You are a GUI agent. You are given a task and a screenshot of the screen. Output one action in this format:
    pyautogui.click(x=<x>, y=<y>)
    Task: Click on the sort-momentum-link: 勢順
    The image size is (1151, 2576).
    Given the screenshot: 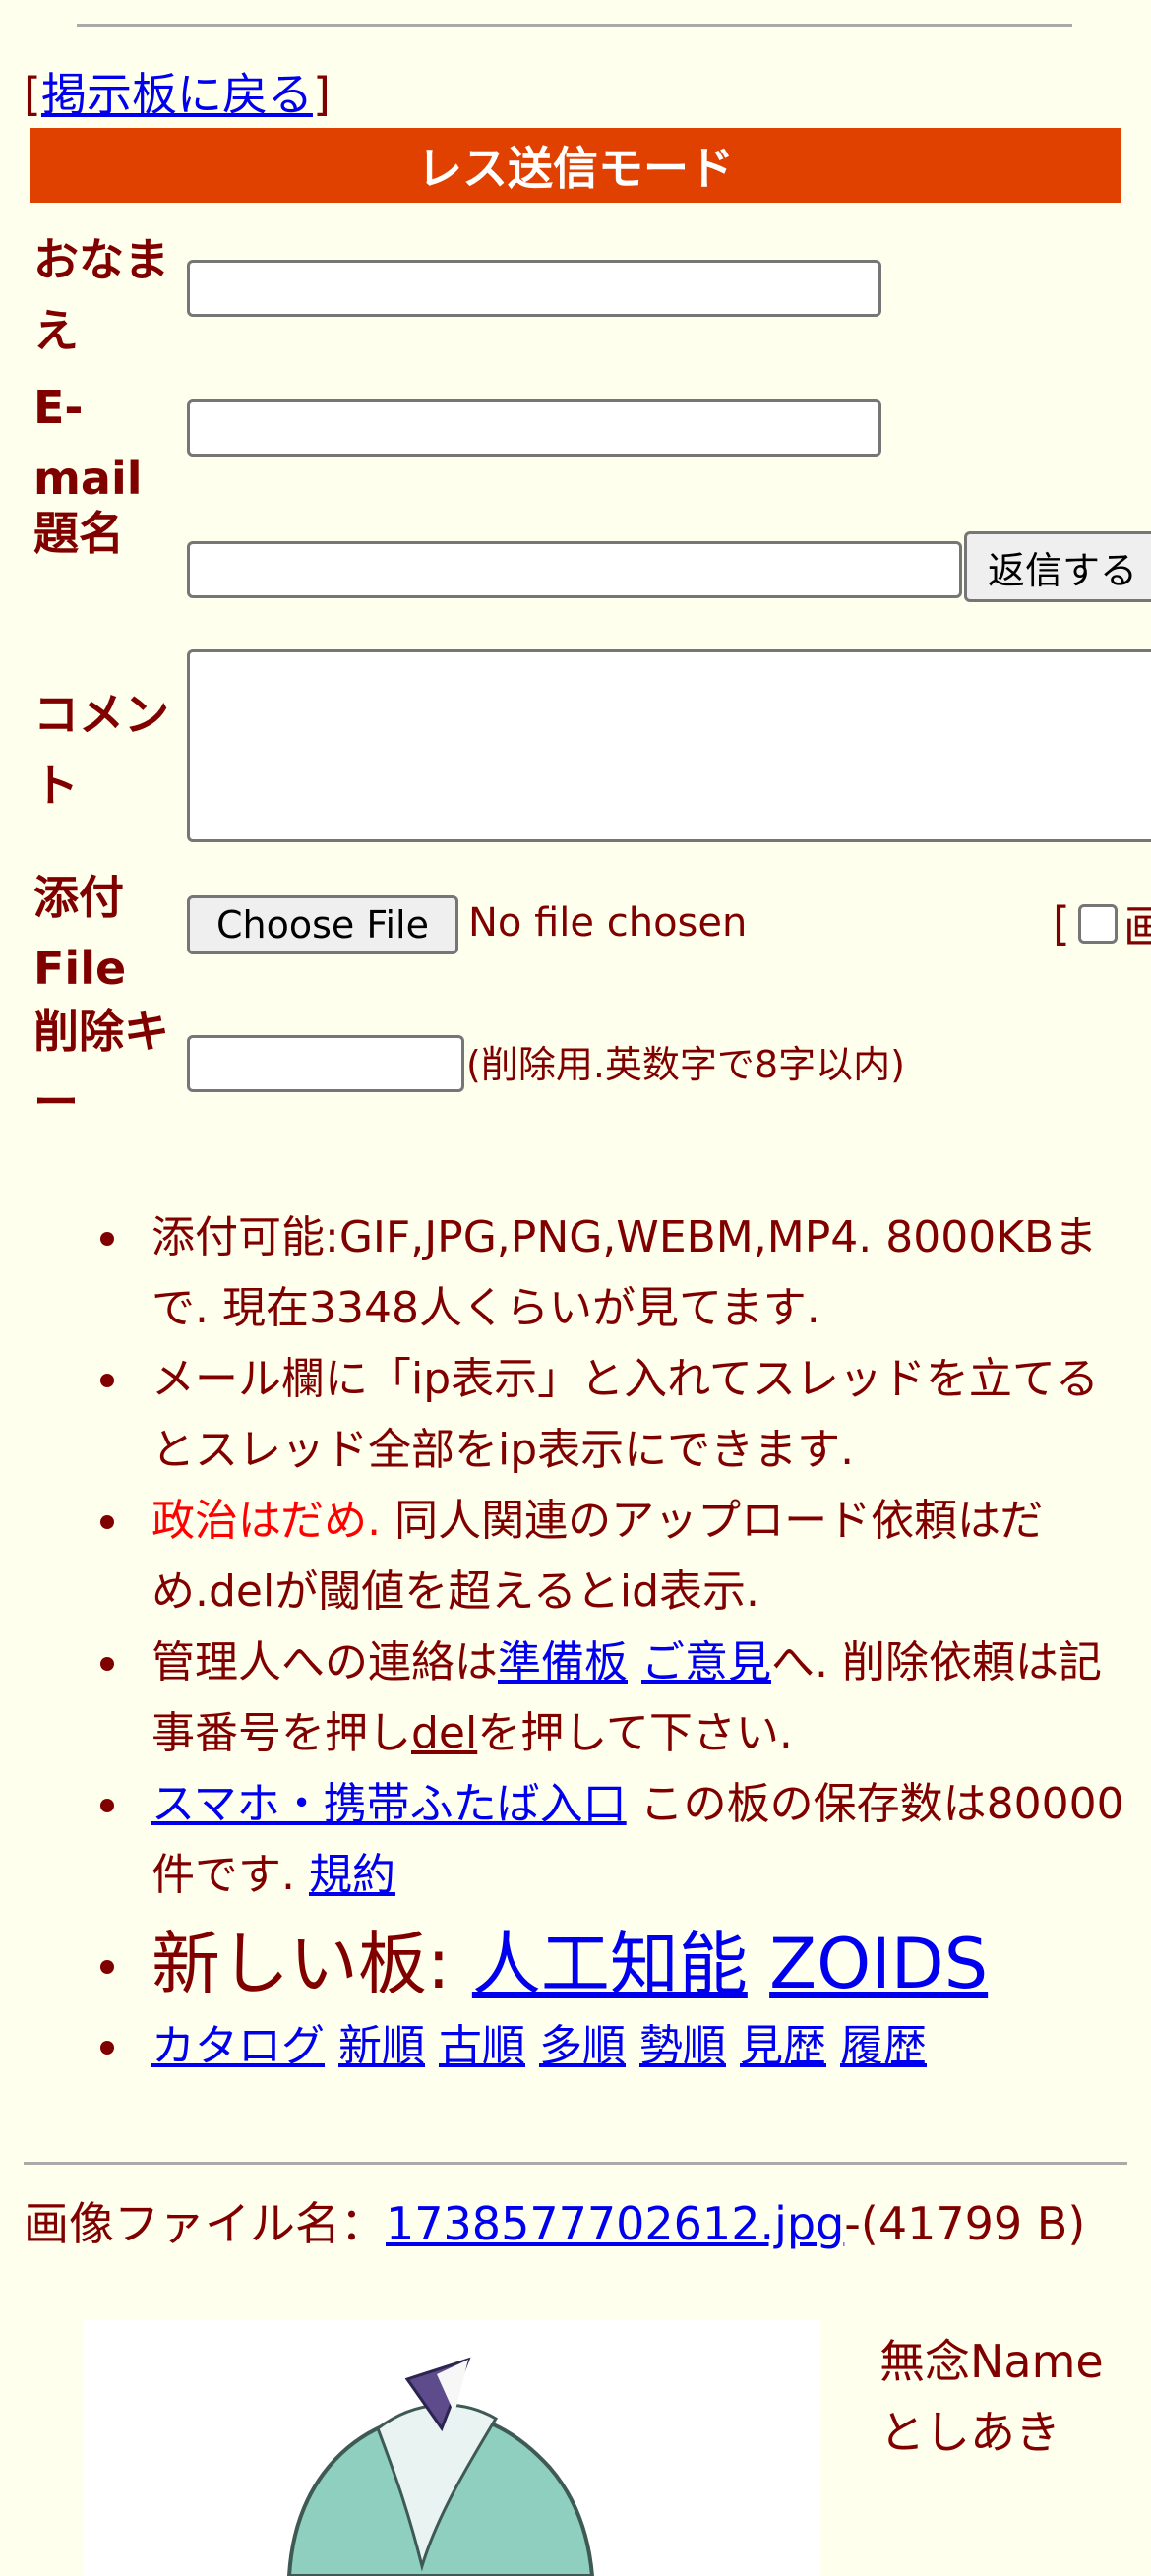 What is the action you would take?
    pyautogui.click(x=682, y=2046)
    